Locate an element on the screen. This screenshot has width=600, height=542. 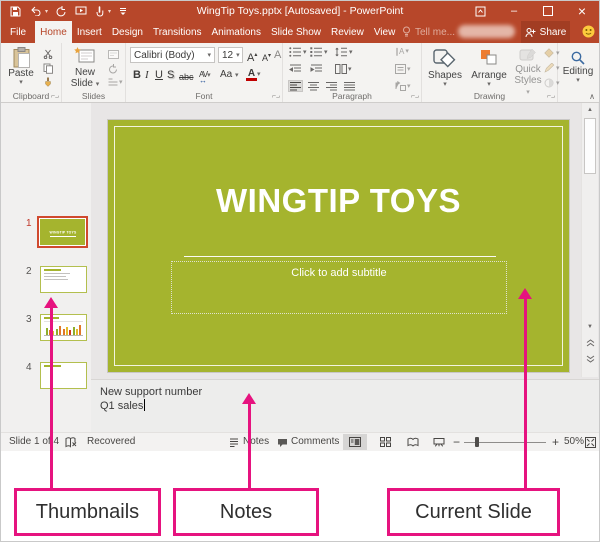
collapse-ribbon-icon: ∧ is located at coordinates (592, 96).